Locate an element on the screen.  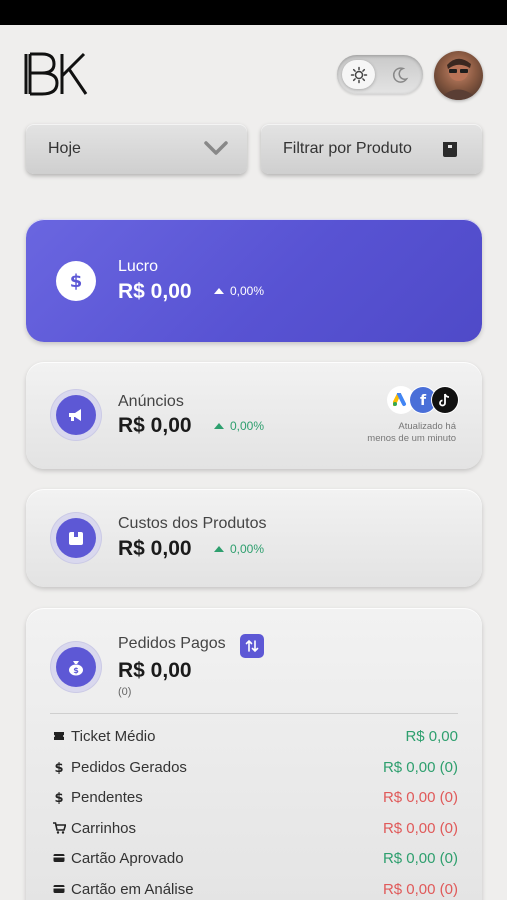
svg-text: f is located at coordinates (423, 400).